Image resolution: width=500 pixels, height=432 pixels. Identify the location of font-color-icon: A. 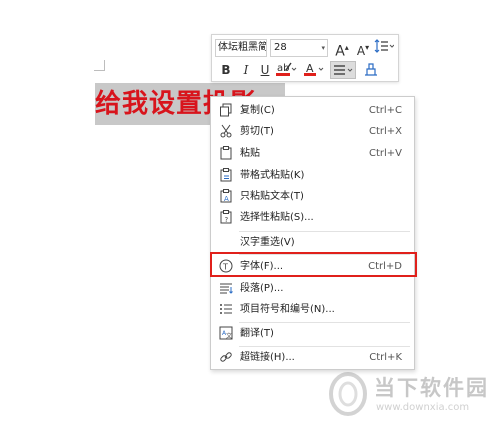
(314, 69).